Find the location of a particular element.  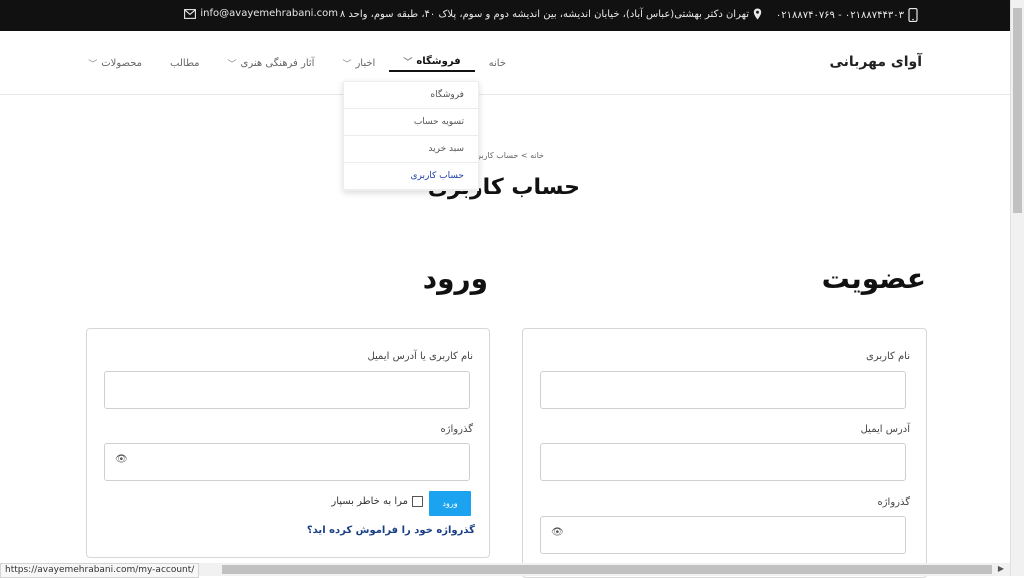

horizontal-scroll-thumb is located at coordinates (607, 569).